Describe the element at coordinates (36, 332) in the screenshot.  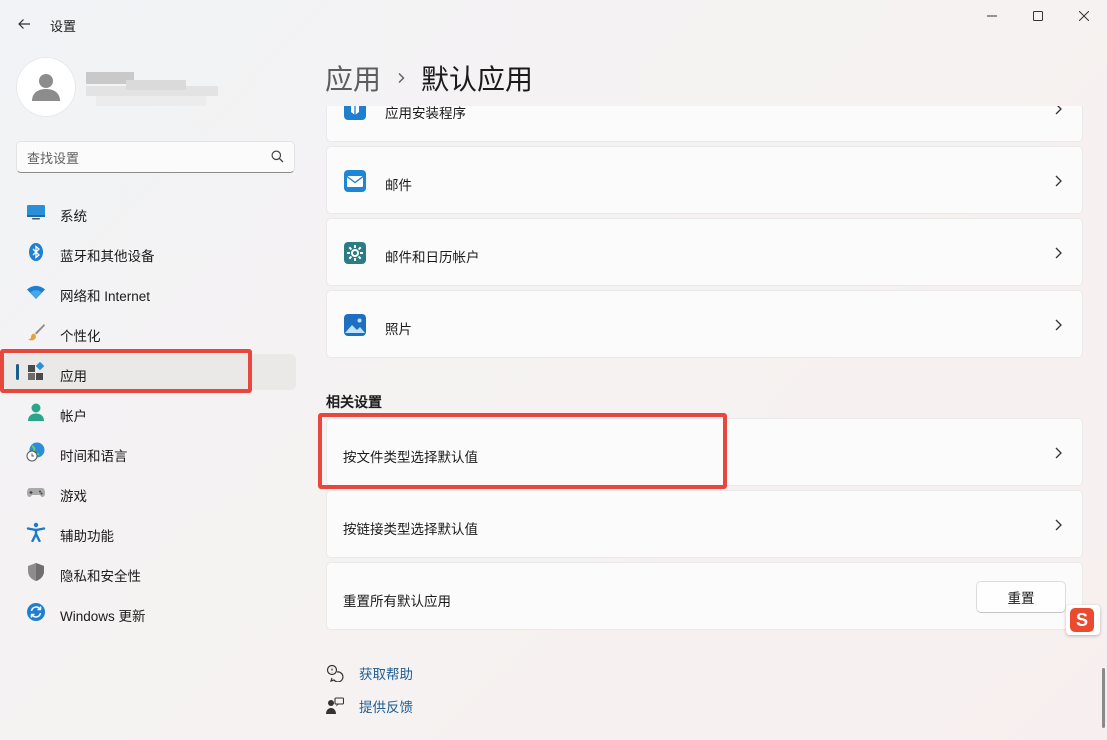
I see `brush-icon` at that location.